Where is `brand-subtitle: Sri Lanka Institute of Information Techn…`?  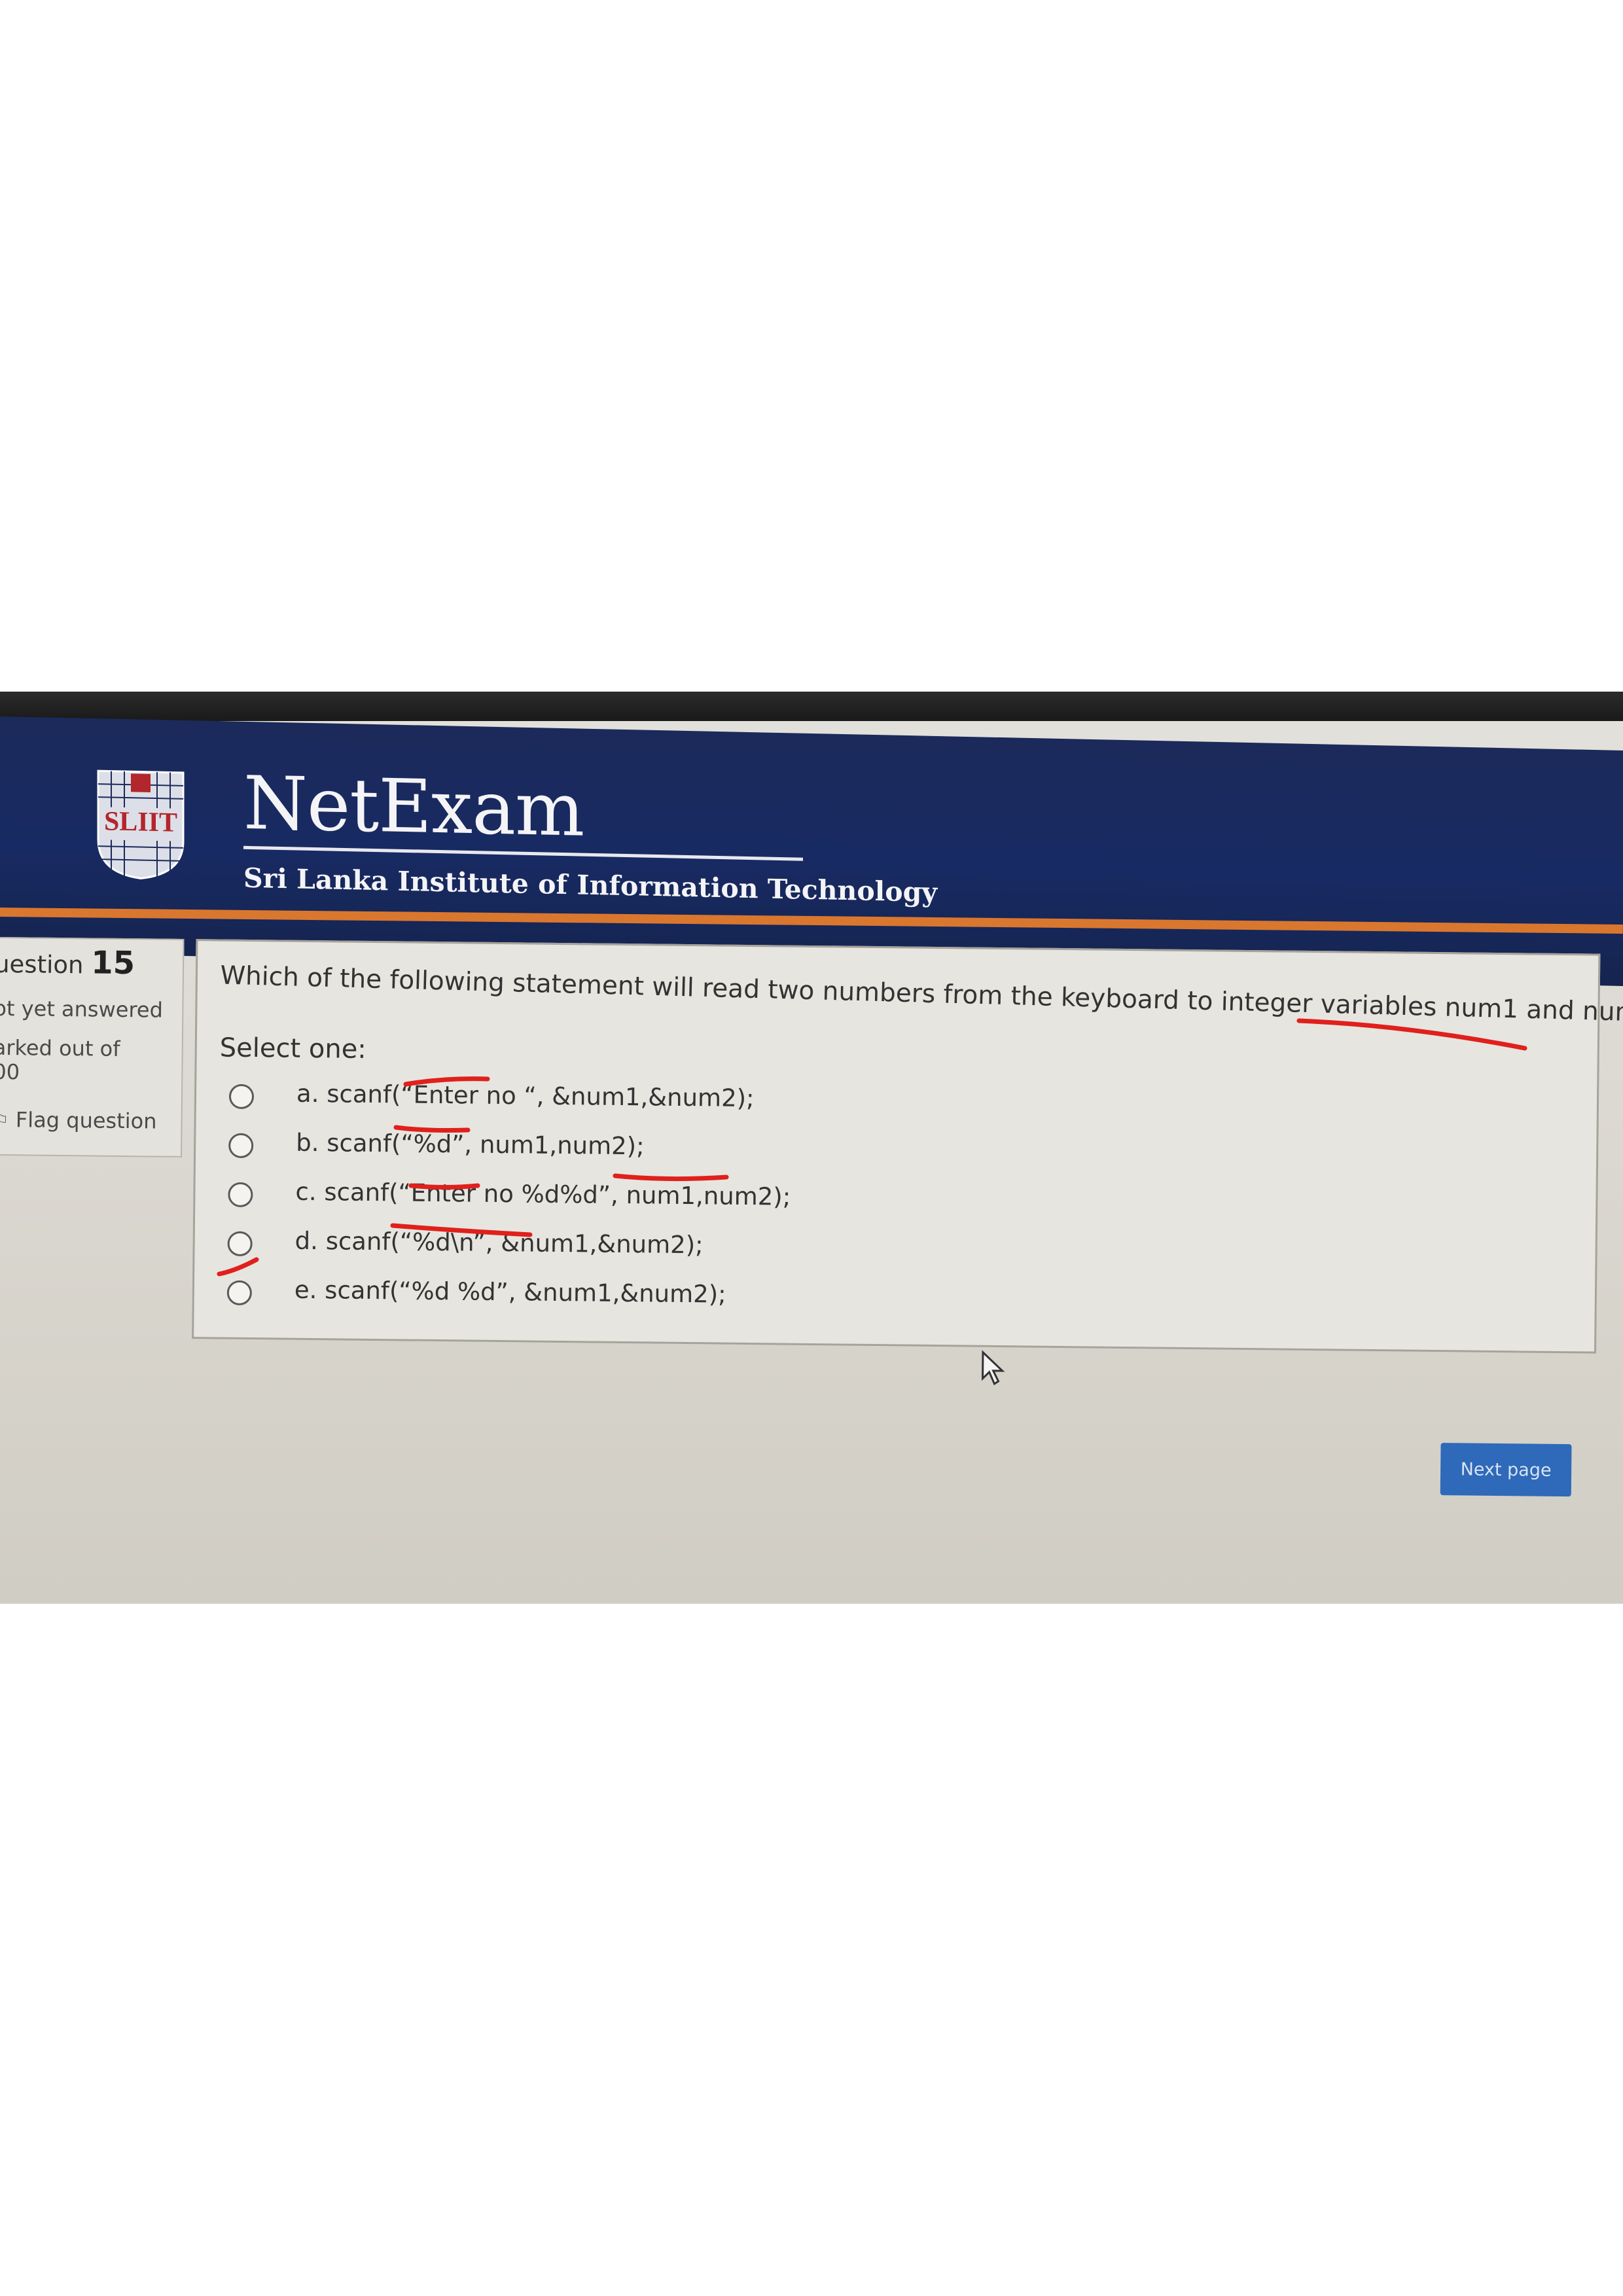
brand-subtitle: Sri Lanka Institute of Information Techn… is located at coordinates (590, 885).